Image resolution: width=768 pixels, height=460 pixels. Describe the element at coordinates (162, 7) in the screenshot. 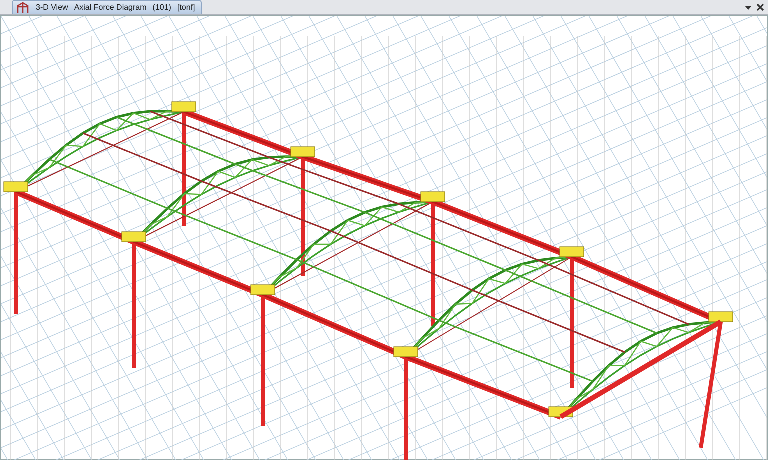

I see `load-case: (101)` at that location.